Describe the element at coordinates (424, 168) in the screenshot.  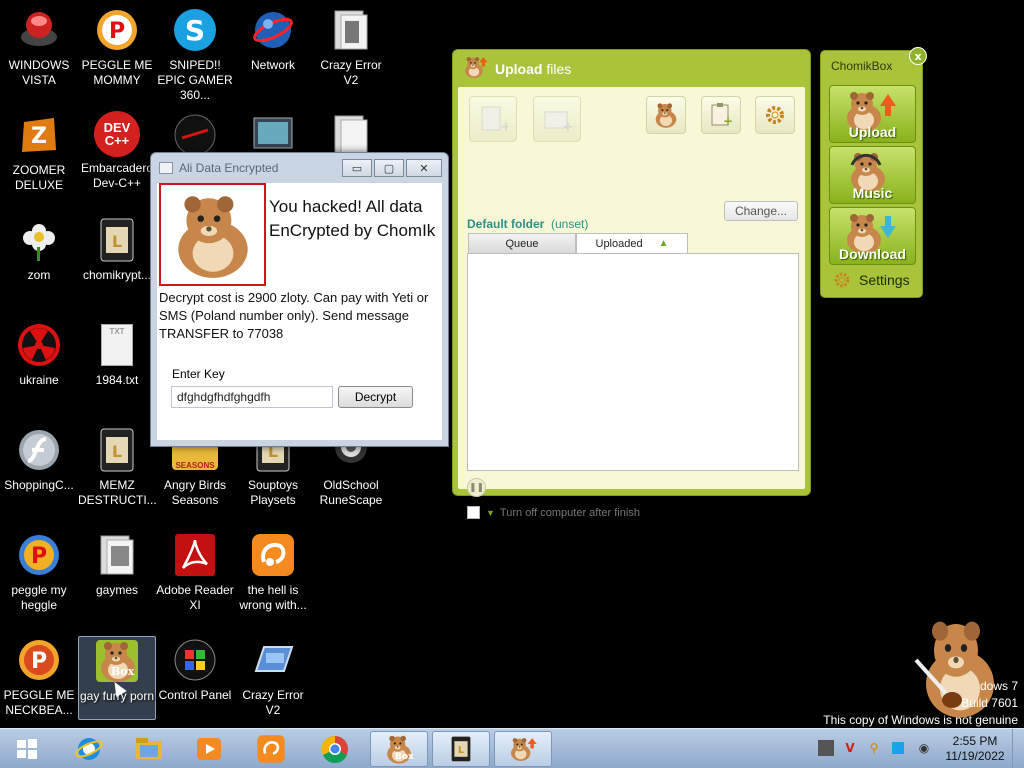
I see `close-button: ✕` at that location.